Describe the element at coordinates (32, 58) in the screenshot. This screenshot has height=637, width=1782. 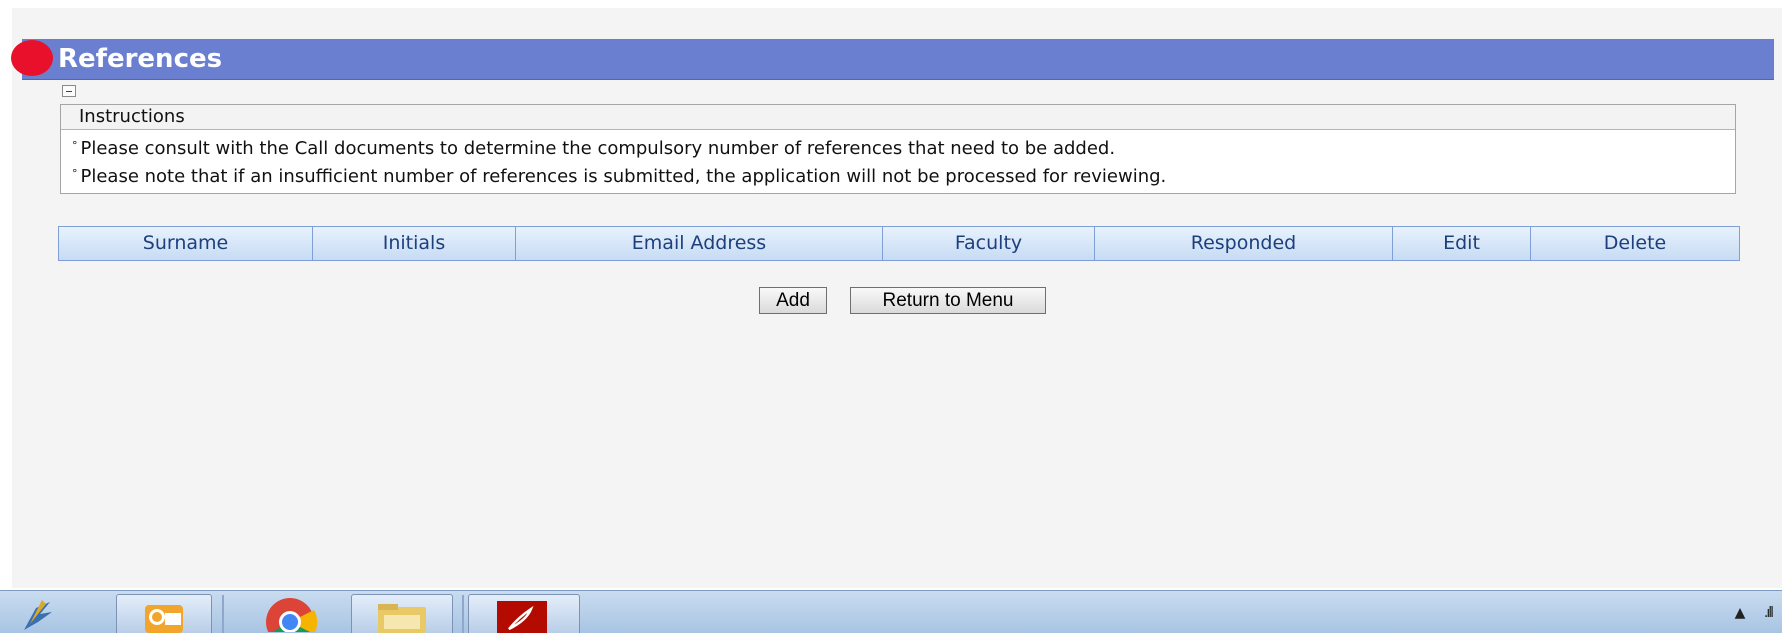
I see `section-marker-icon` at that location.